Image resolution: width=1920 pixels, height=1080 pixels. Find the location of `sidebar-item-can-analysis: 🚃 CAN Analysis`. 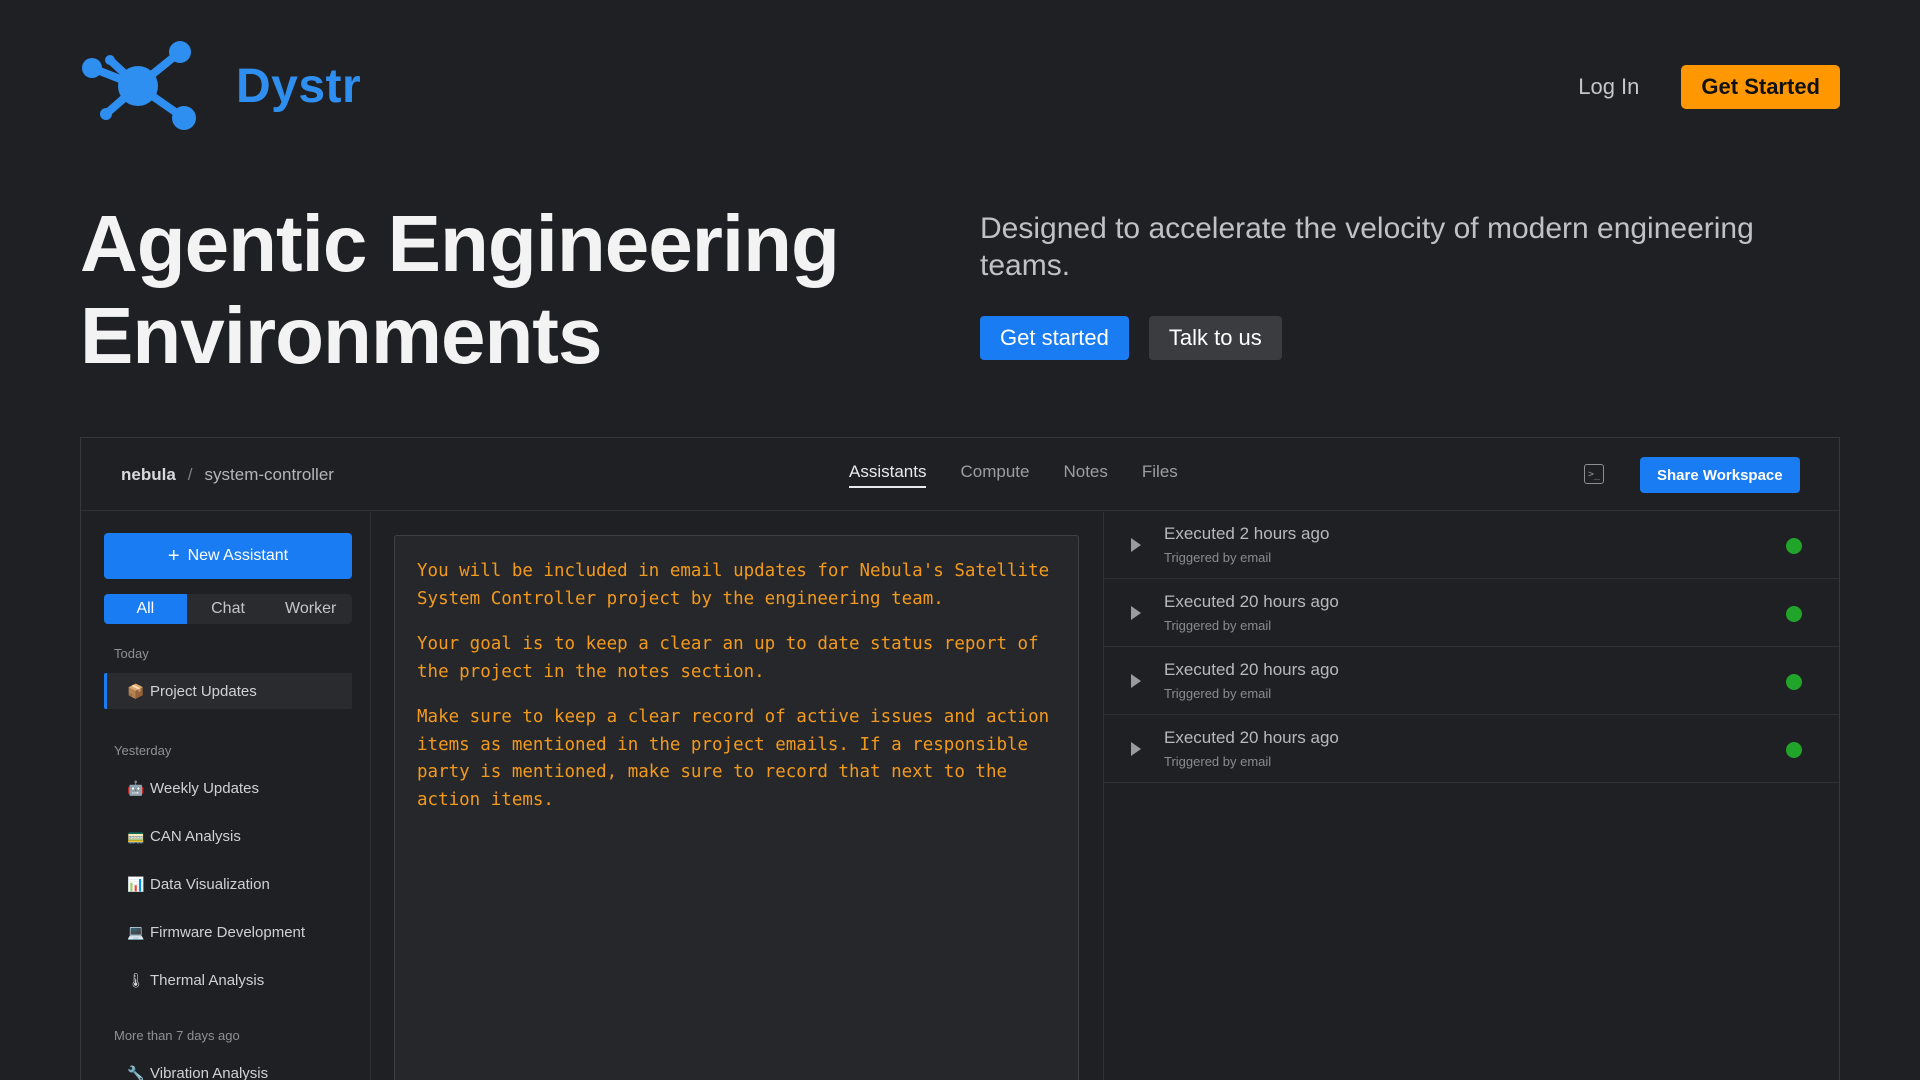

sidebar-item-can-analysis: 🚃 CAN Analysis is located at coordinates (228, 836).